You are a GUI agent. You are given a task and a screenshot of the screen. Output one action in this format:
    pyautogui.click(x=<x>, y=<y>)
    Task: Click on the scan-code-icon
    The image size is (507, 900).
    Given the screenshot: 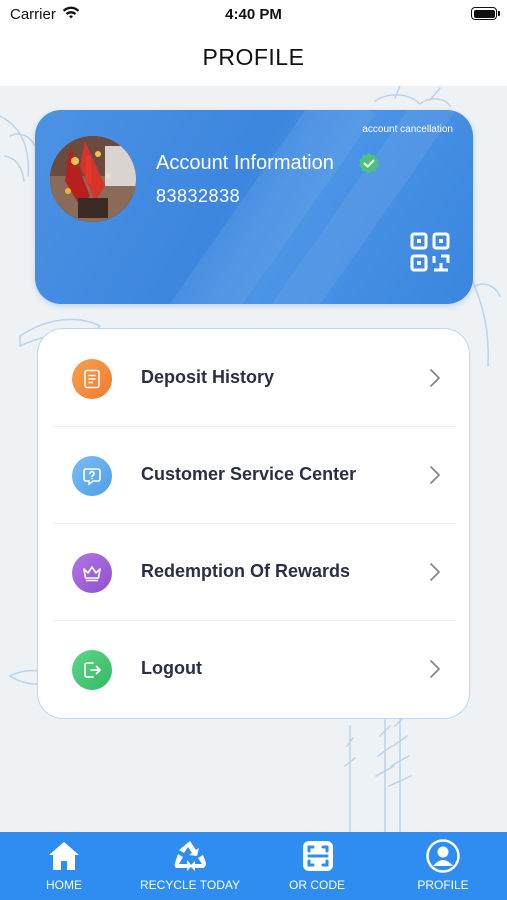 What is the action you would take?
    pyautogui.click(x=318, y=858)
    